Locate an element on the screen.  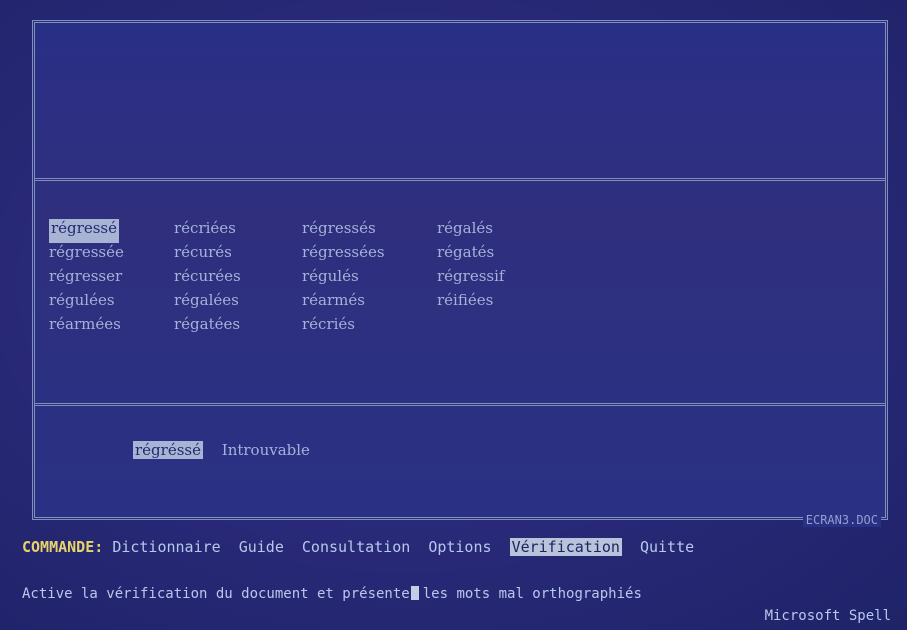
command-label: COMMANDE: is located at coordinates (63, 547).